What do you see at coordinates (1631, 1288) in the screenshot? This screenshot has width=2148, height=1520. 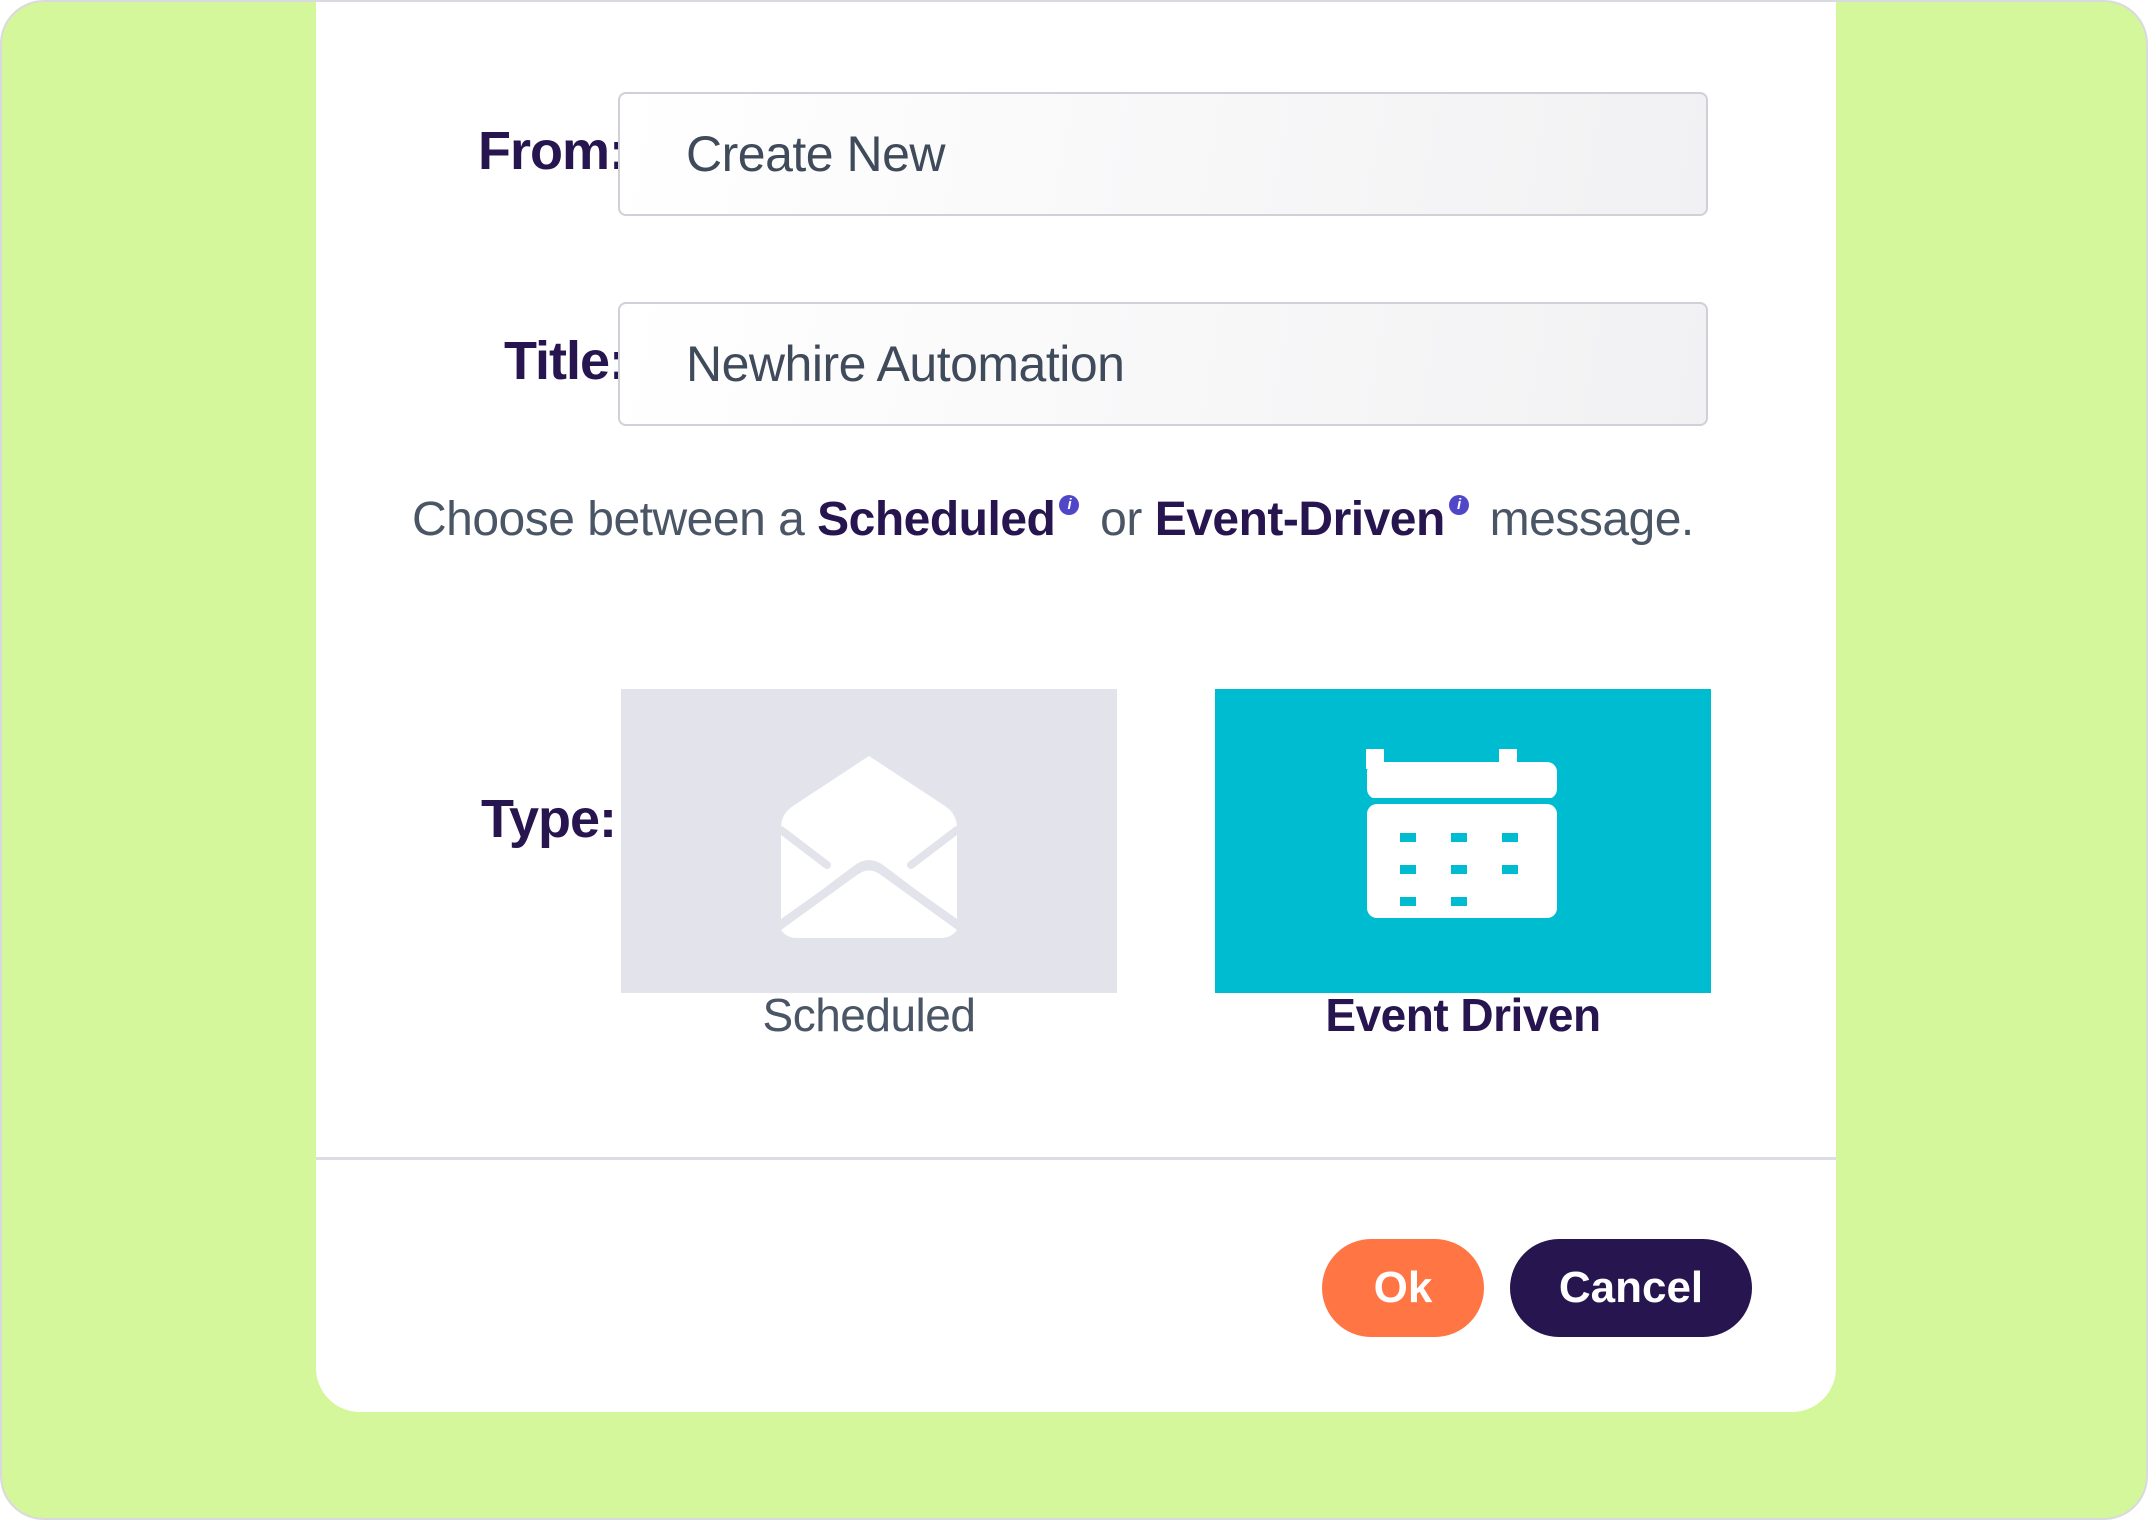 I see `cancel-button: Cancel` at bounding box center [1631, 1288].